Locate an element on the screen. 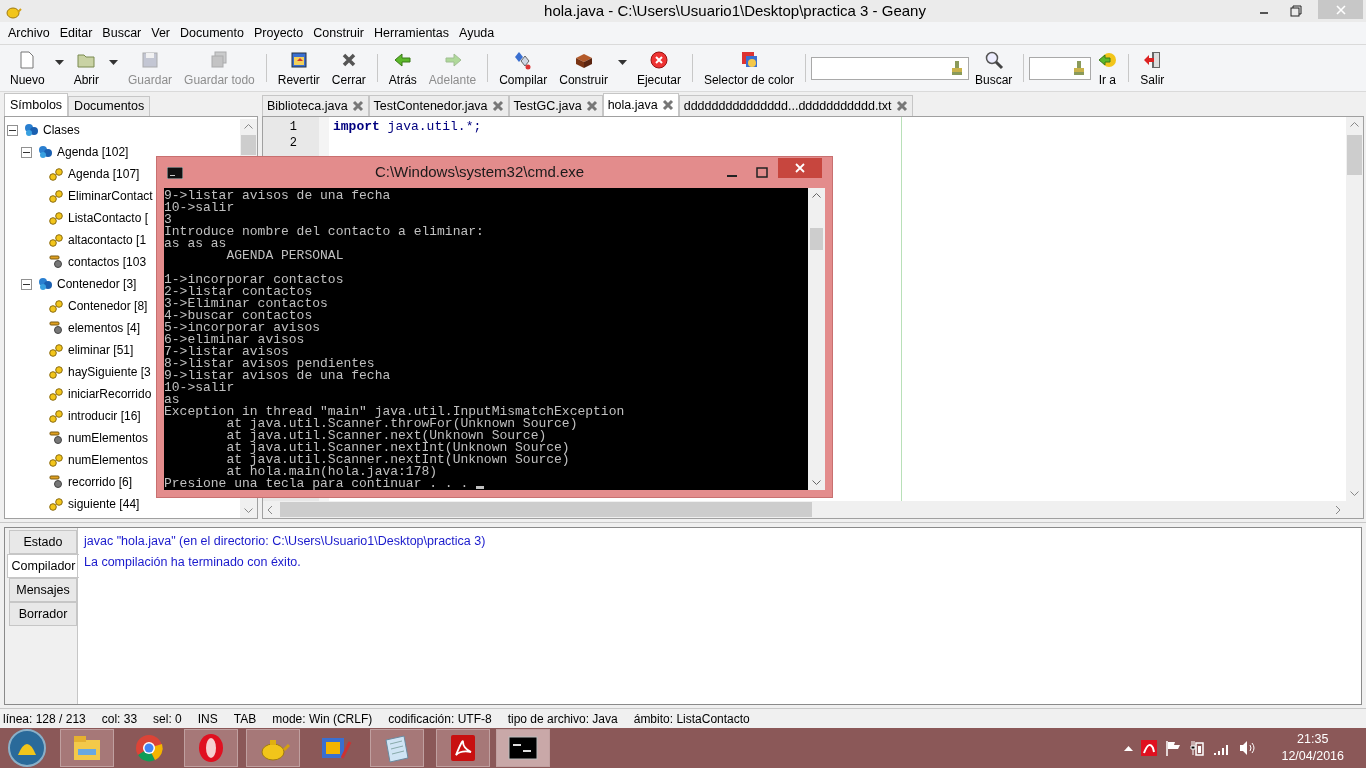 The image size is (1366, 768). flag-icon is located at coordinates (1173, 748).